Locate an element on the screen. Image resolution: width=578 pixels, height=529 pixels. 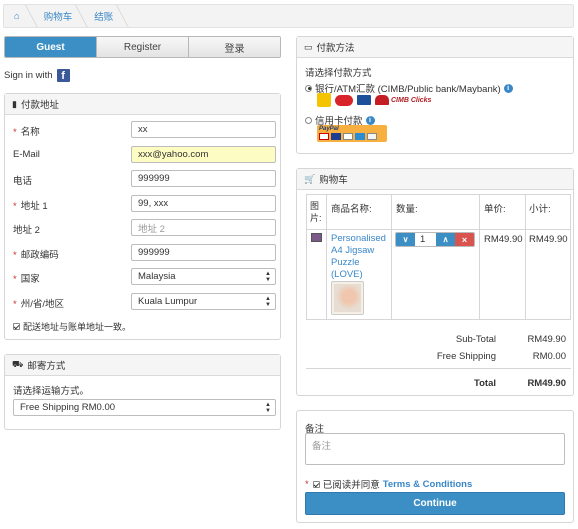
card-brand-icons is located at coordinates (352, 136).